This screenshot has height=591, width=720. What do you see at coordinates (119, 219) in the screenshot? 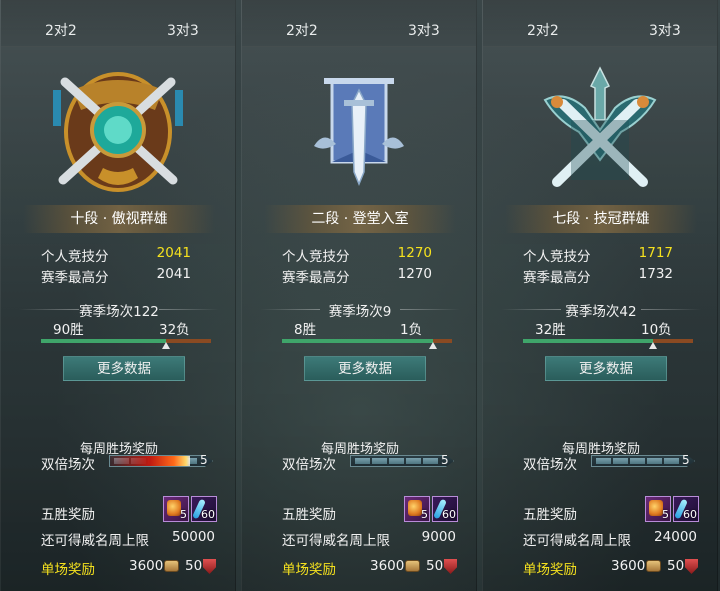
I see `rank-title: 十段 · 傲视群雄` at bounding box center [119, 219].